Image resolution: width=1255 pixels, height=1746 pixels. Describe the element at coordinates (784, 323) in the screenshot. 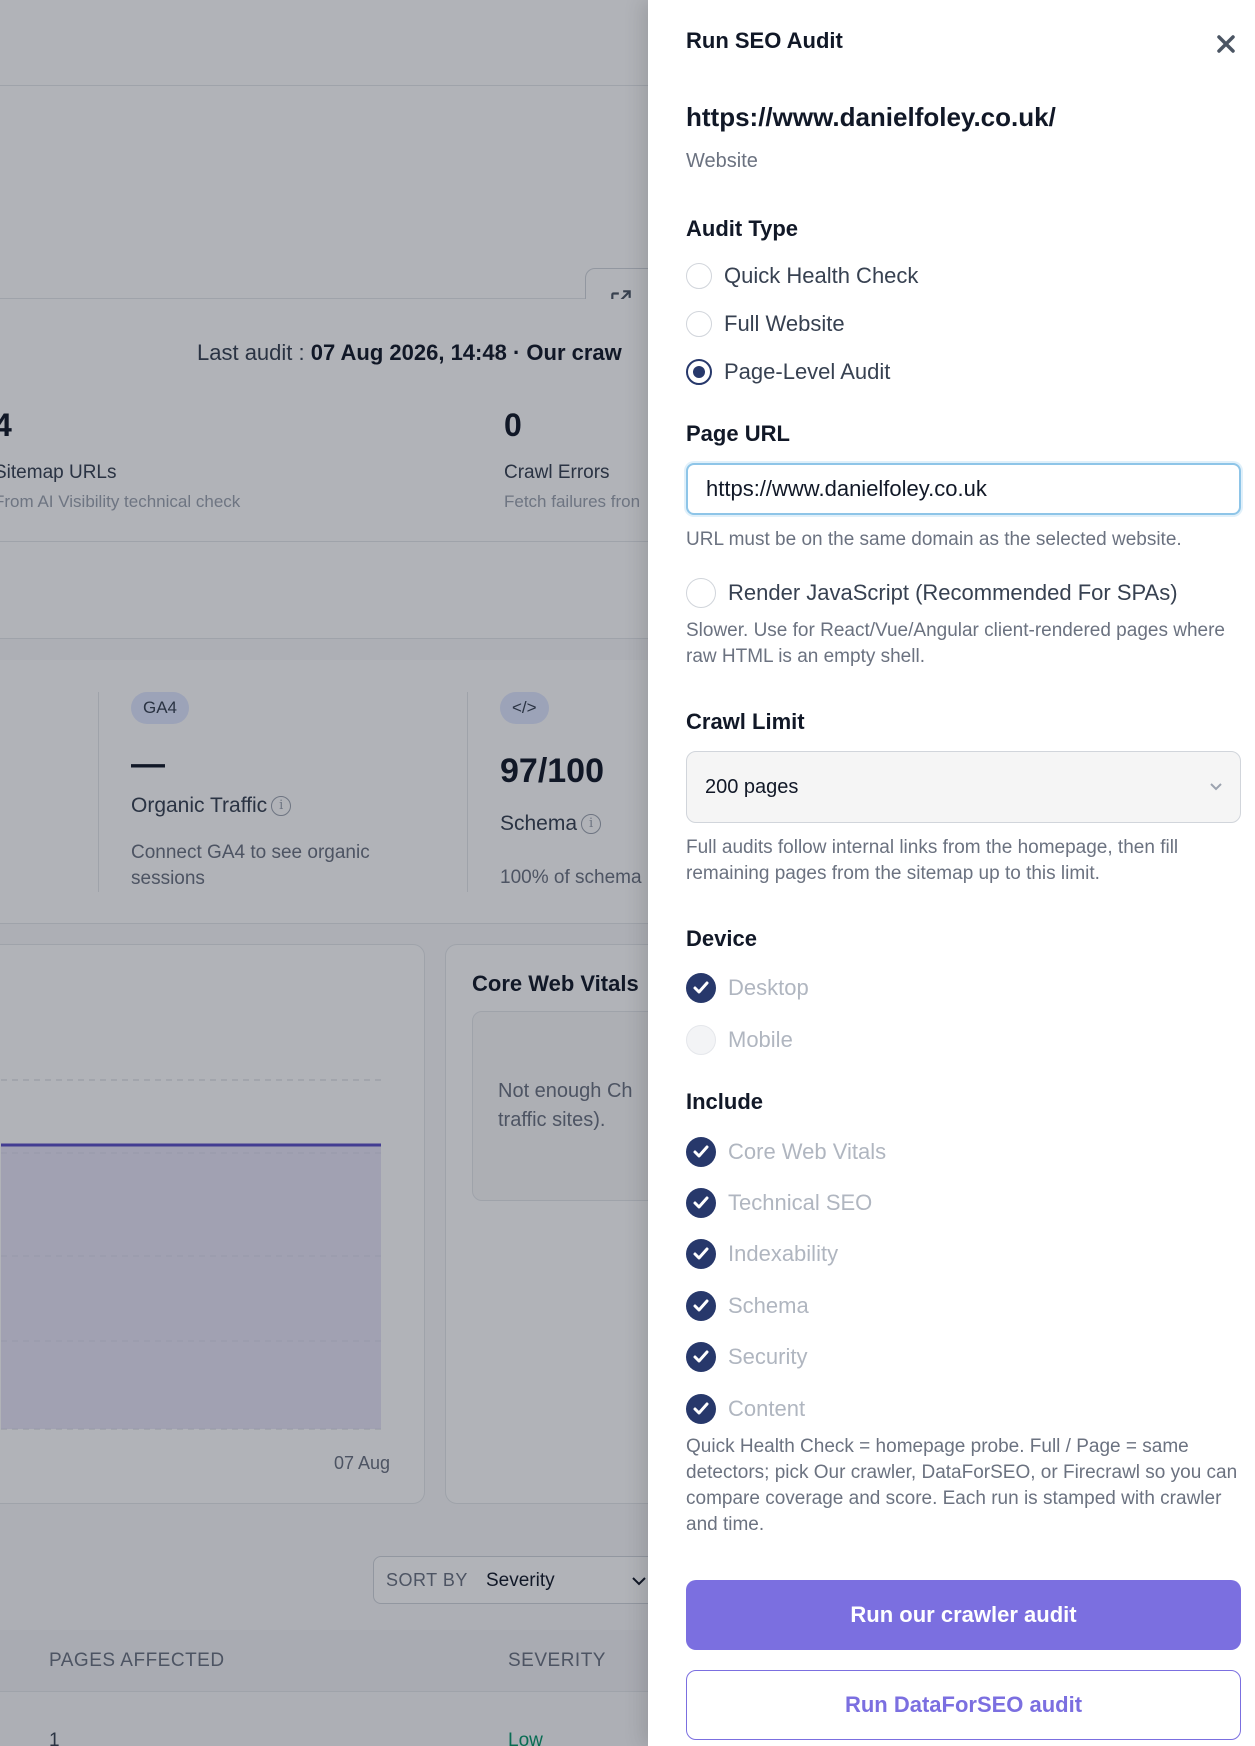

I see `radio-label: Full Website` at that location.